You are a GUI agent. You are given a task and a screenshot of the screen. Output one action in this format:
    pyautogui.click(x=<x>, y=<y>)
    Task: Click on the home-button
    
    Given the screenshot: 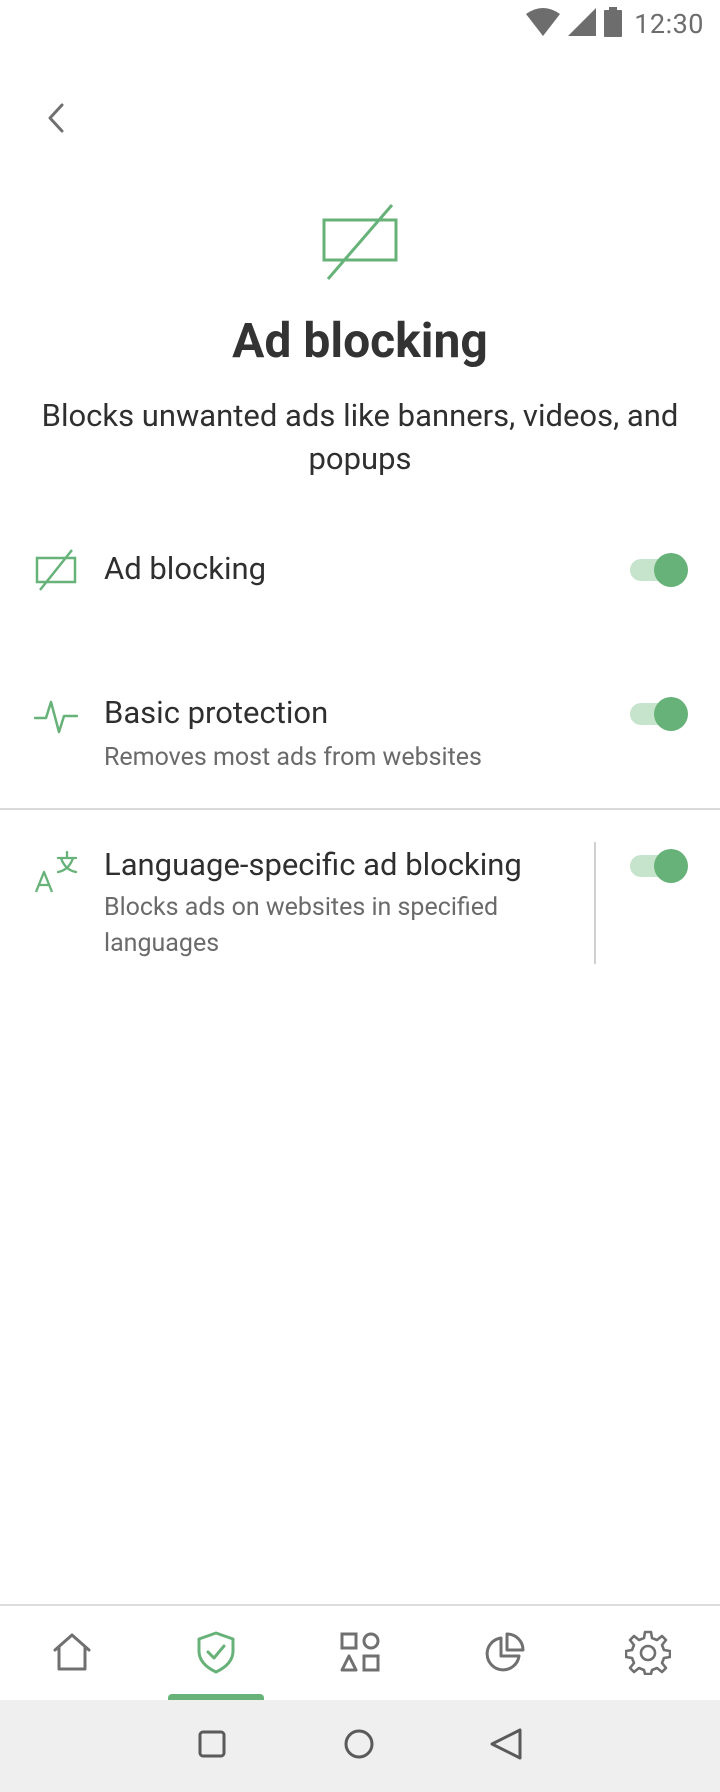 What is the action you would take?
    pyautogui.click(x=359, y=1746)
    